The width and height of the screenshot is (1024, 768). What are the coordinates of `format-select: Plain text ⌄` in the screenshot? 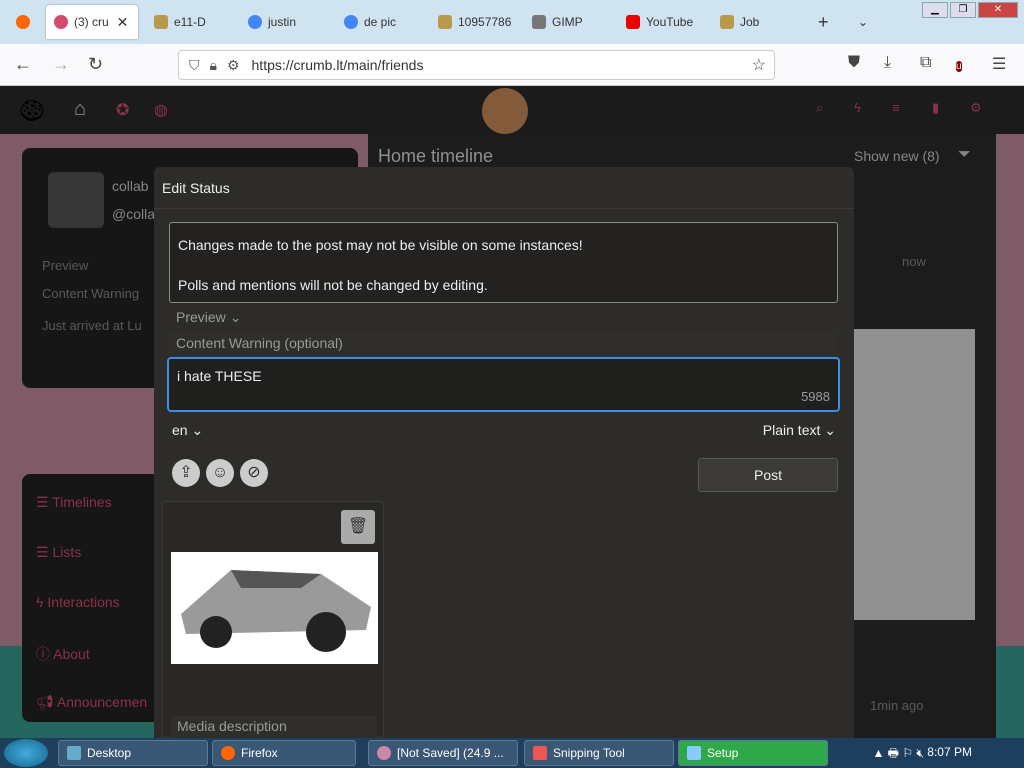 It's located at (799, 430).